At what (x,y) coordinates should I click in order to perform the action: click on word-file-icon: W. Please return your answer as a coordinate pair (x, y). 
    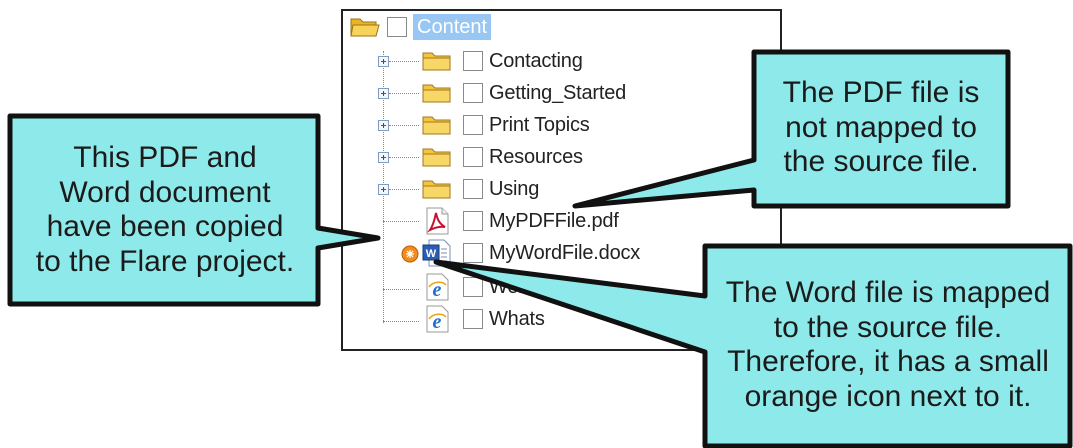
    Looking at the image, I should click on (437, 253).